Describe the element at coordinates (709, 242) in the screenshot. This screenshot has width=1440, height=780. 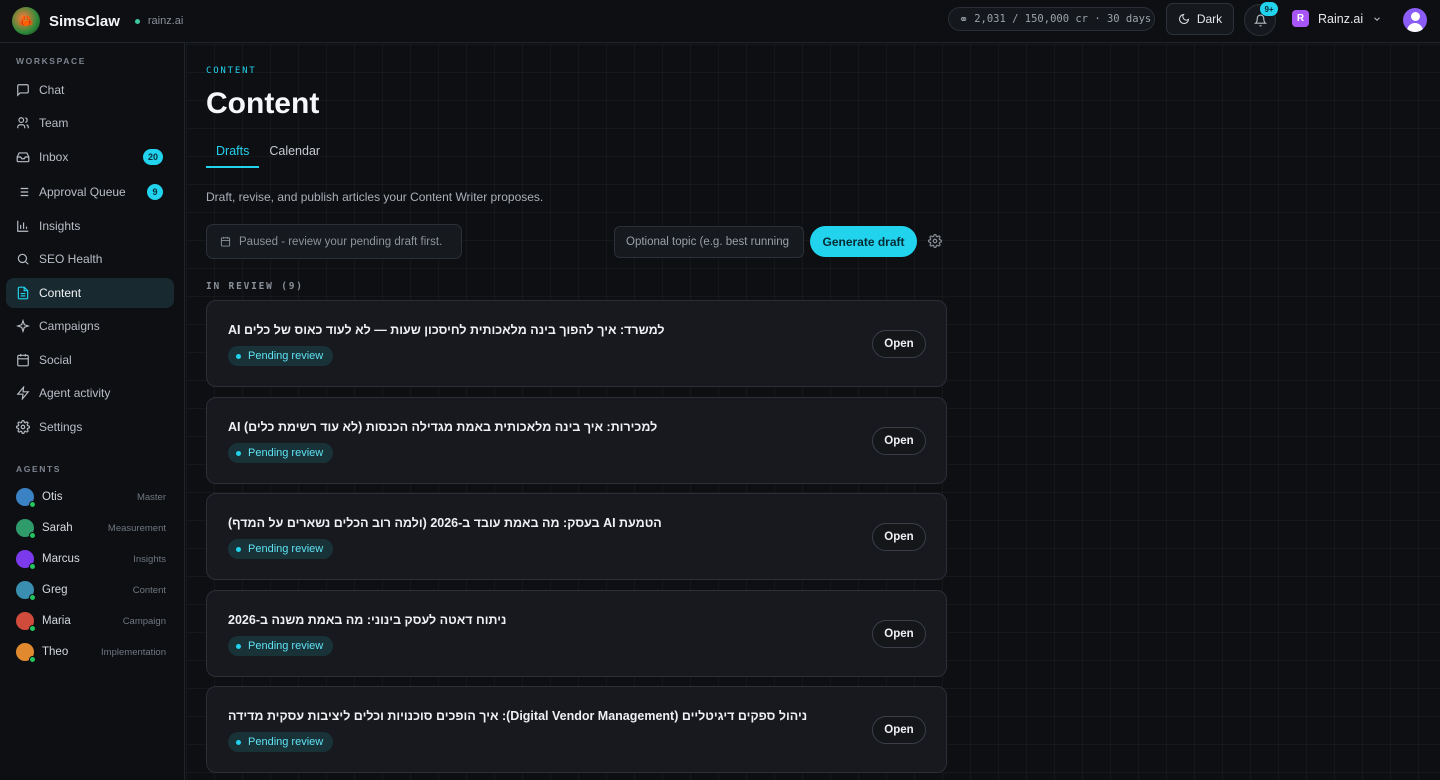
I see `topic-input` at that location.